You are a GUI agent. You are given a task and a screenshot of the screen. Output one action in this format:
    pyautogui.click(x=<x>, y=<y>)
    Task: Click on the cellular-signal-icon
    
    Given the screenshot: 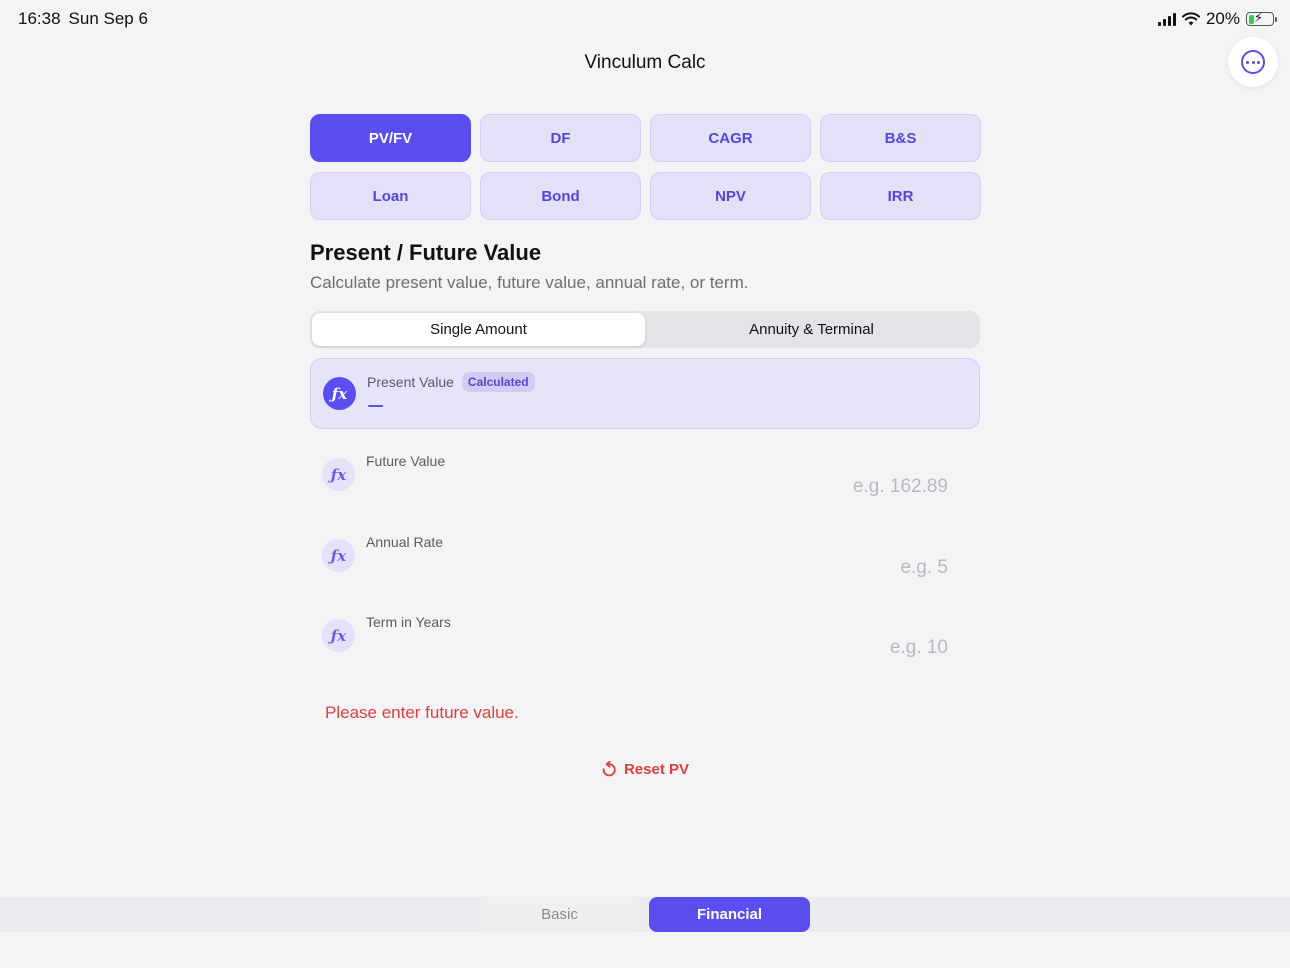 What is the action you would take?
    pyautogui.click(x=1166, y=19)
    